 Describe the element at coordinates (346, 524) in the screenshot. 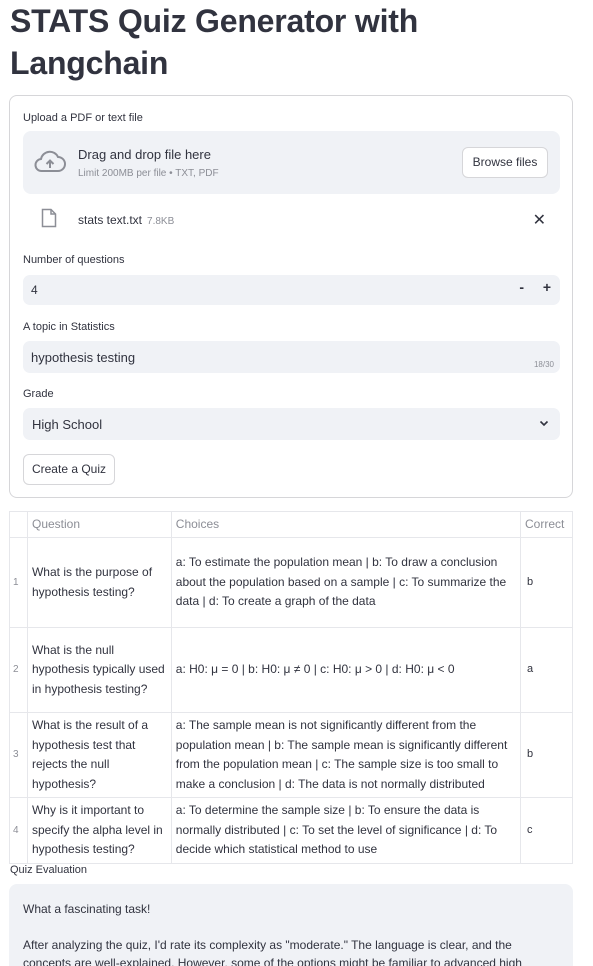

I see `choices-header: Choices` at that location.